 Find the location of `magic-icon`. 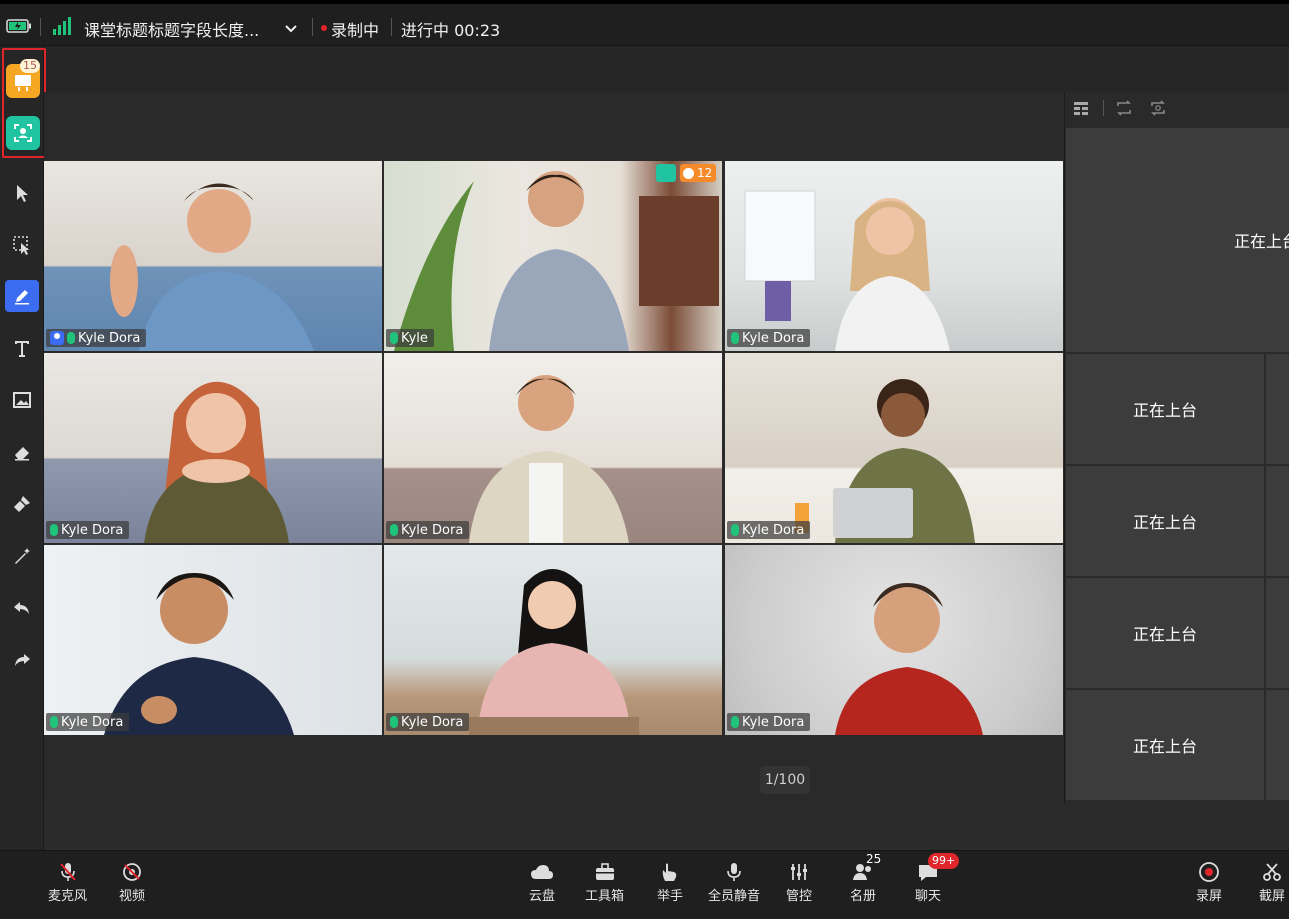

magic-icon is located at coordinates (22, 556).